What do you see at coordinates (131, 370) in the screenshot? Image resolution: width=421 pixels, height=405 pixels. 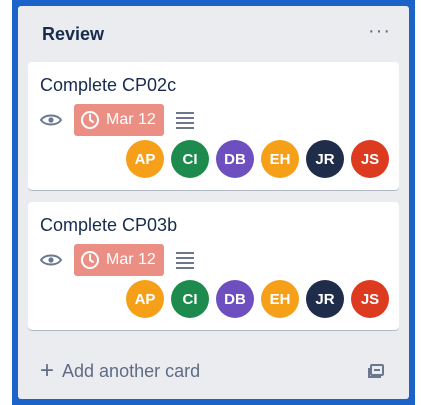 I see `add-card-label: Add another card` at bounding box center [131, 370].